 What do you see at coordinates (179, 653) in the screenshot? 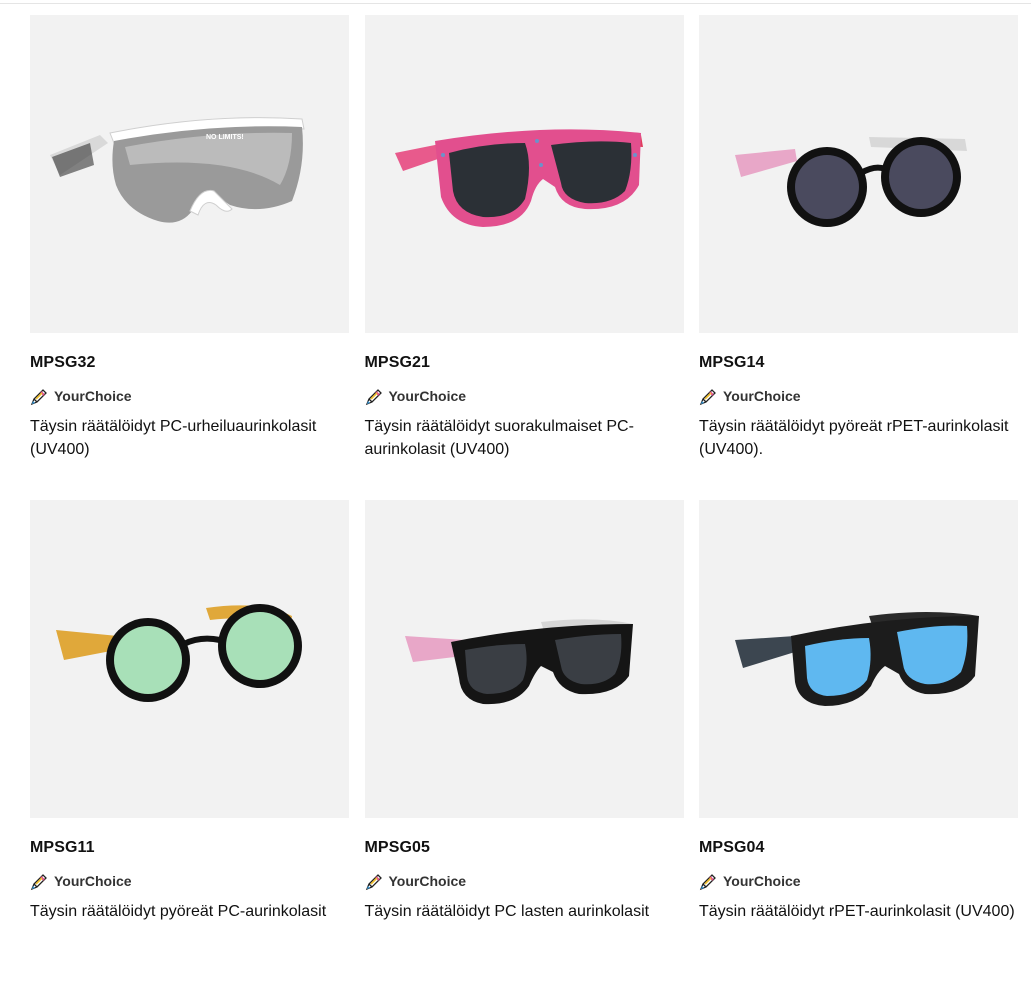
I see `round-mirror-sunglasses-image` at bounding box center [179, 653].